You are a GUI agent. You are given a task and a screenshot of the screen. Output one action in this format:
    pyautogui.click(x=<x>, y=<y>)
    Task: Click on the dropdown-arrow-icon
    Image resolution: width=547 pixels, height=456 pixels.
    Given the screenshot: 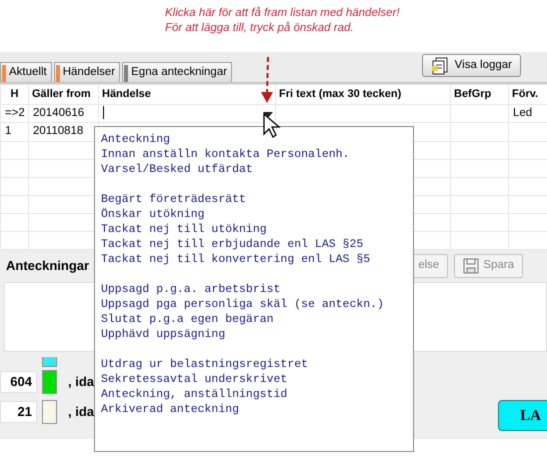 What is the action you would take?
    pyautogui.click(x=268, y=115)
    